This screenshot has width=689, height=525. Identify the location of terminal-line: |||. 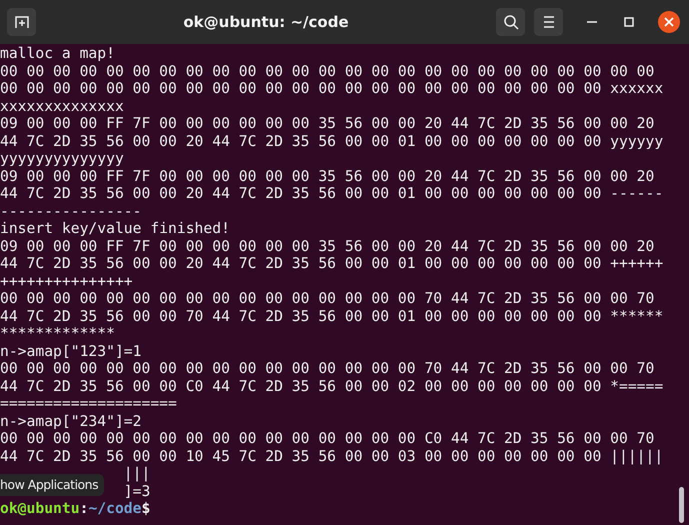
(137, 473).